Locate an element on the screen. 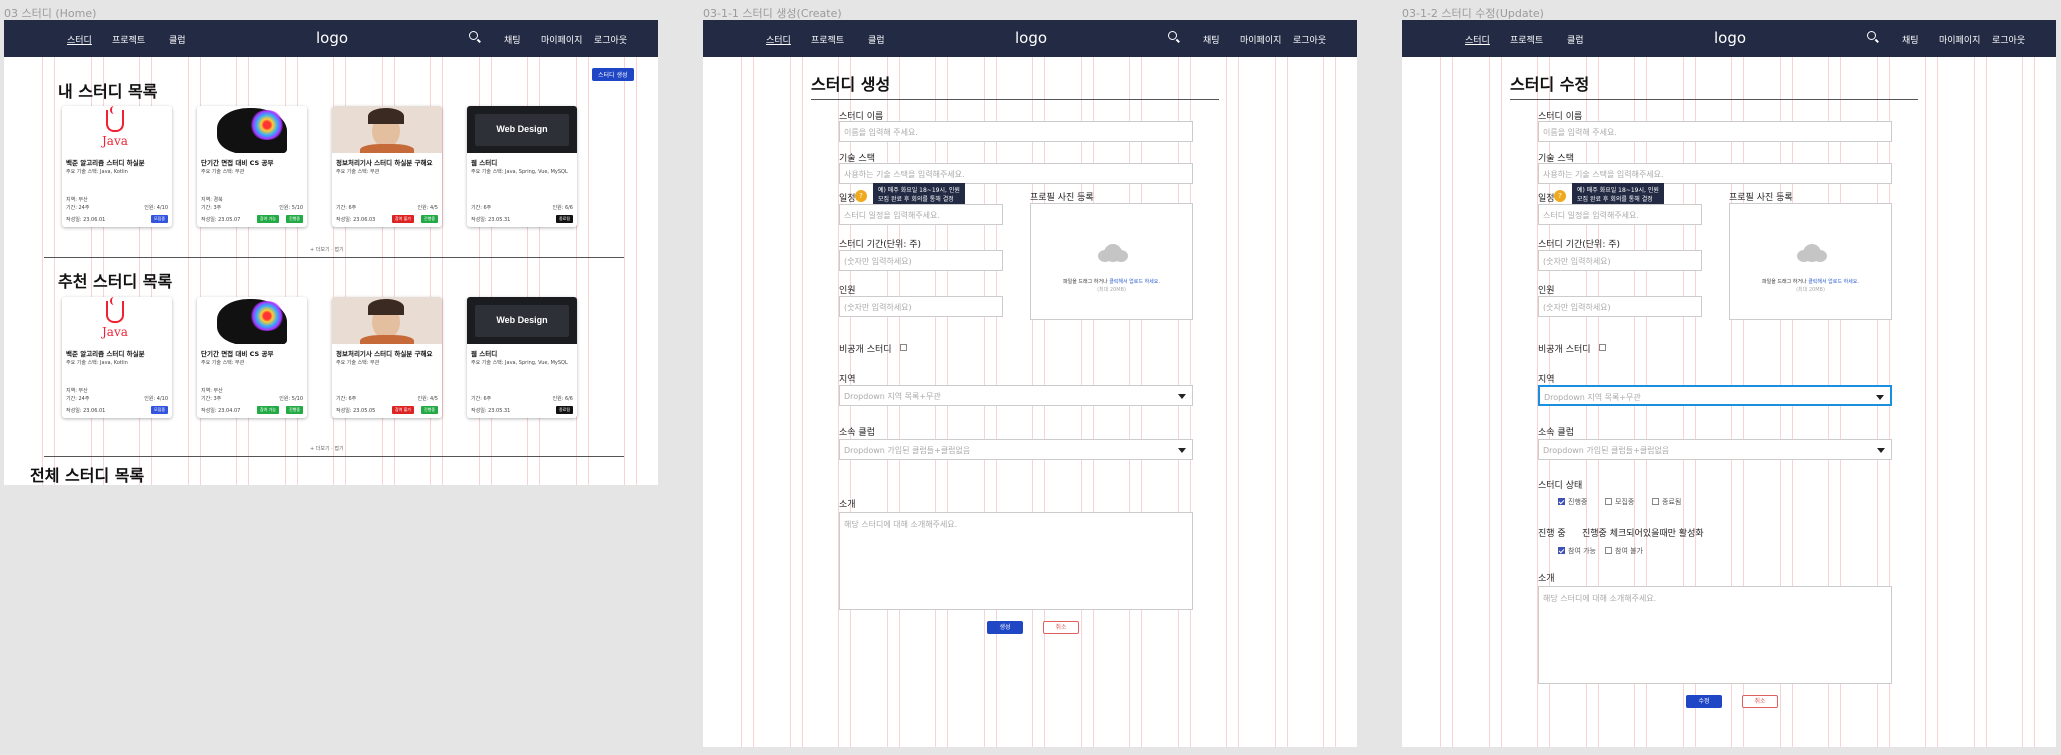 The height and width of the screenshot is (755, 2061). create-study-button: 스터디 생성 is located at coordinates (613, 74).